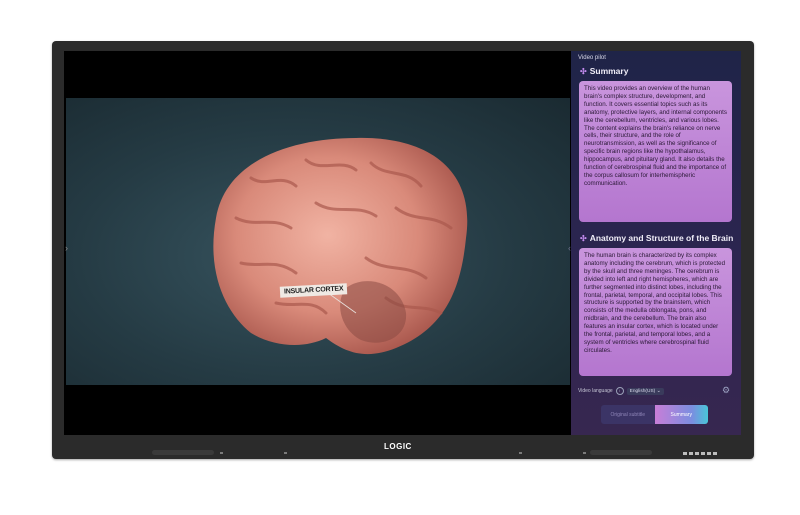  I want to click on speaker-grille-left, so click(183, 452).